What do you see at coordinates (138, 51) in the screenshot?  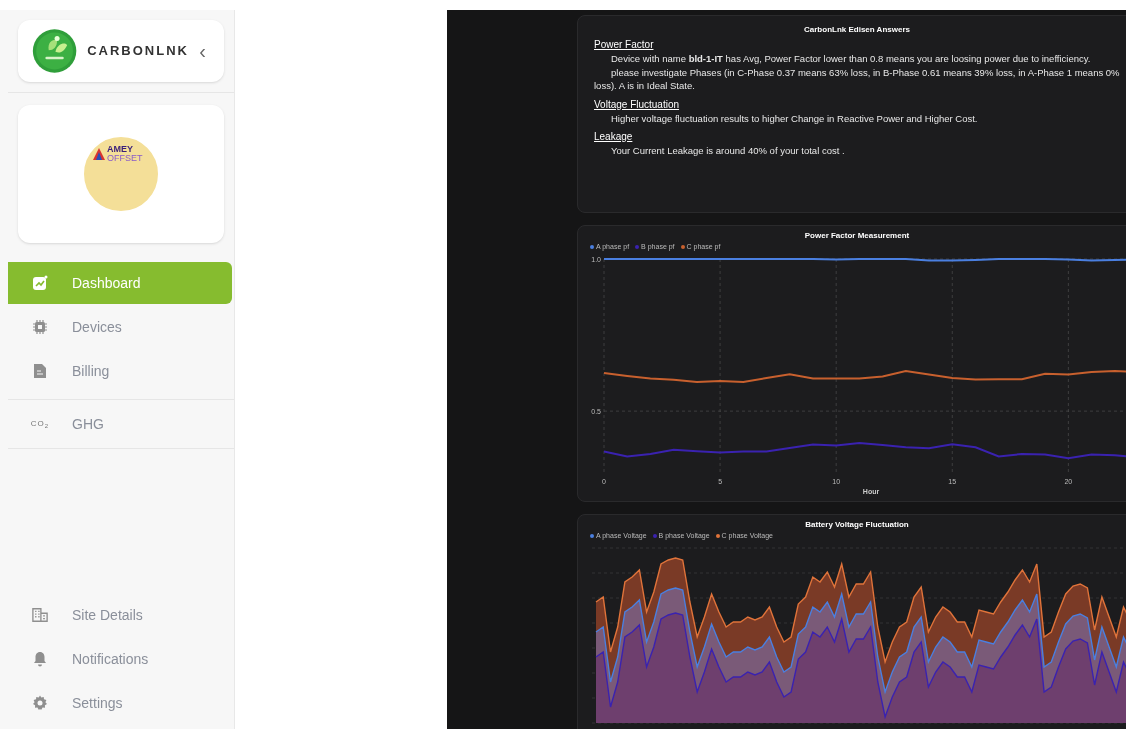 I see `brand-name: CARBONLNK` at bounding box center [138, 51].